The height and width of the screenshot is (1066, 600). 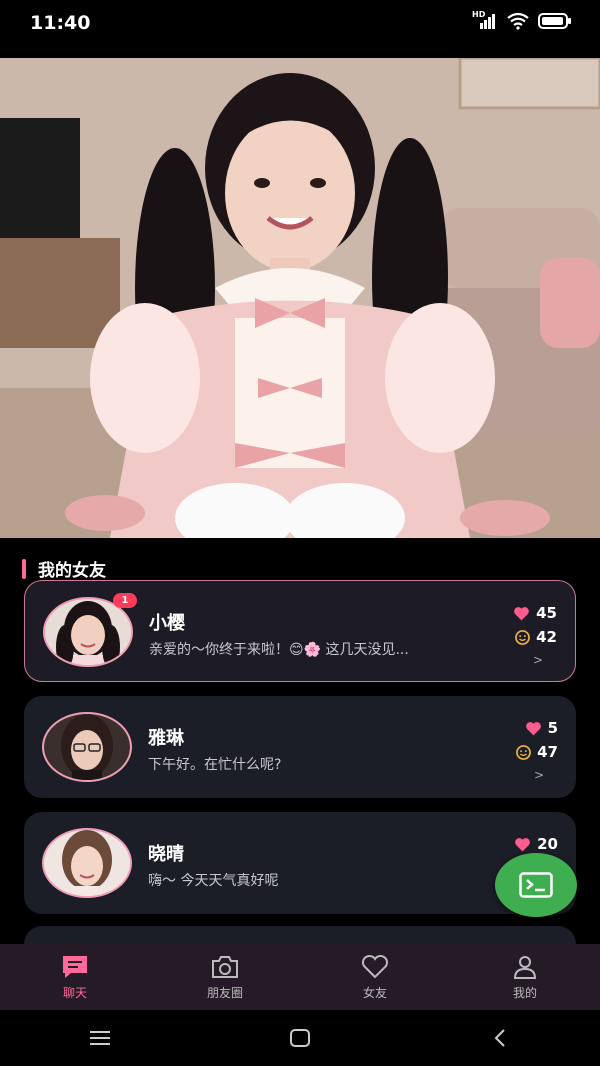 I want to click on tab-chat: 聊天, so click(x=75, y=977).